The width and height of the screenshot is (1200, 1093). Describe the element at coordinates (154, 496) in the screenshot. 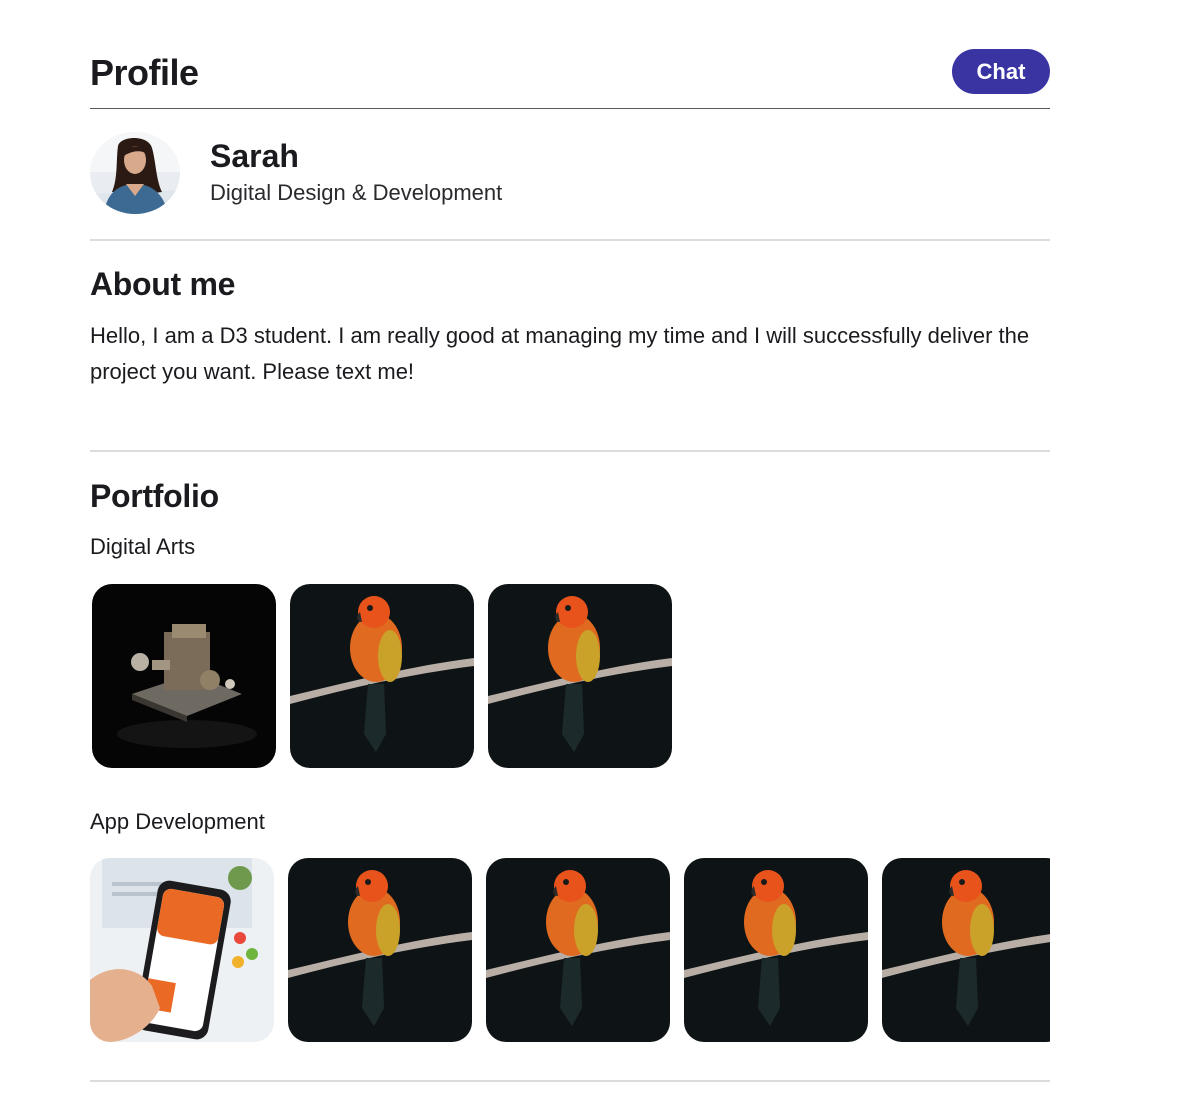

I see `portfolio-title: Portfolio` at that location.